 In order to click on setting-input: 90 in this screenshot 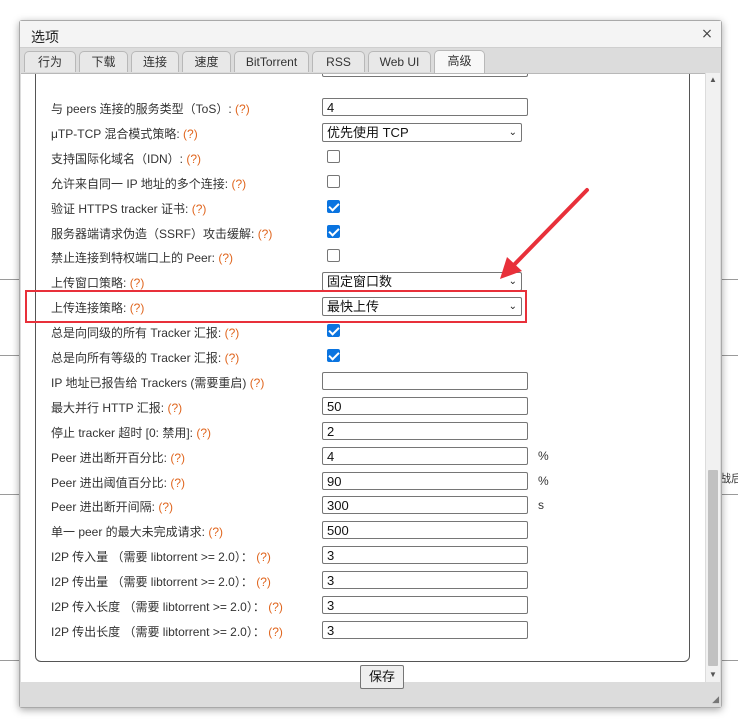, I will do `click(425, 481)`.